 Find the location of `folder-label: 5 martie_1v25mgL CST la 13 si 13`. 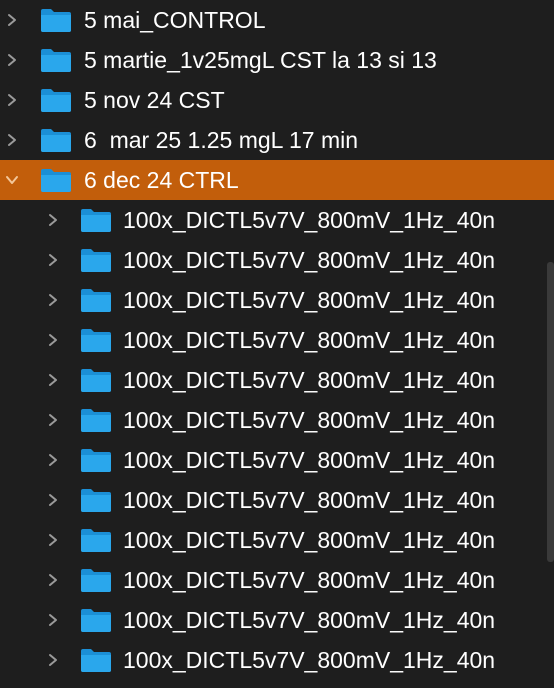

folder-label: 5 martie_1v25mgL CST la 13 si 13 is located at coordinates (260, 60).